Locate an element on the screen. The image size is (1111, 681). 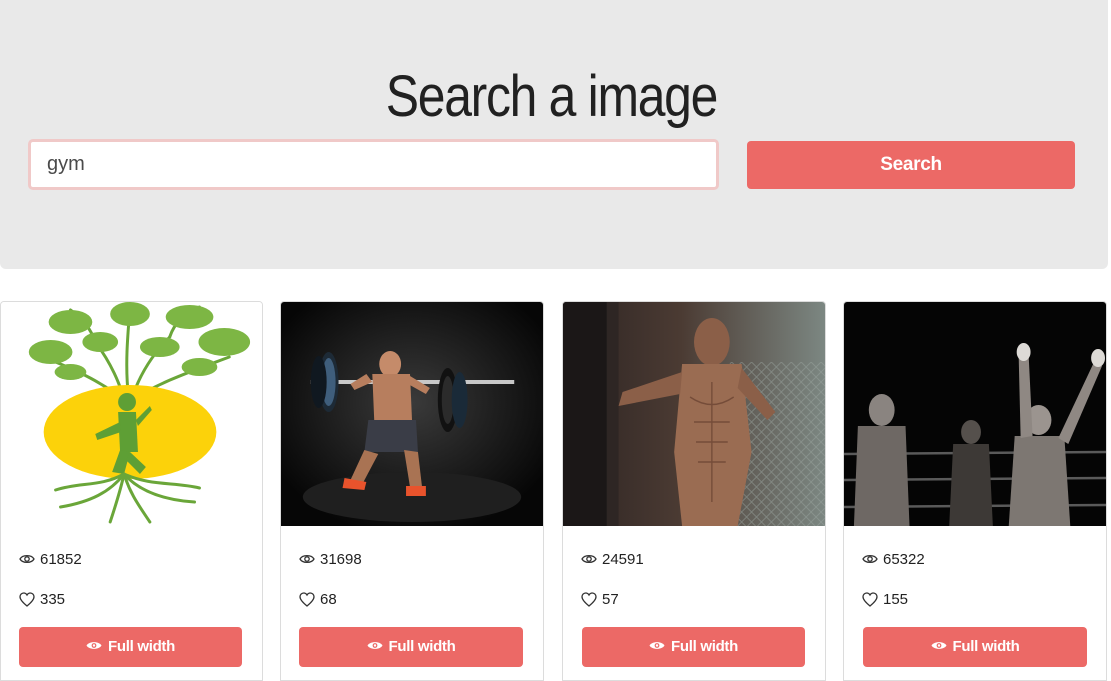
image-card: 61852 335 Full width is located at coordinates (131, 491).